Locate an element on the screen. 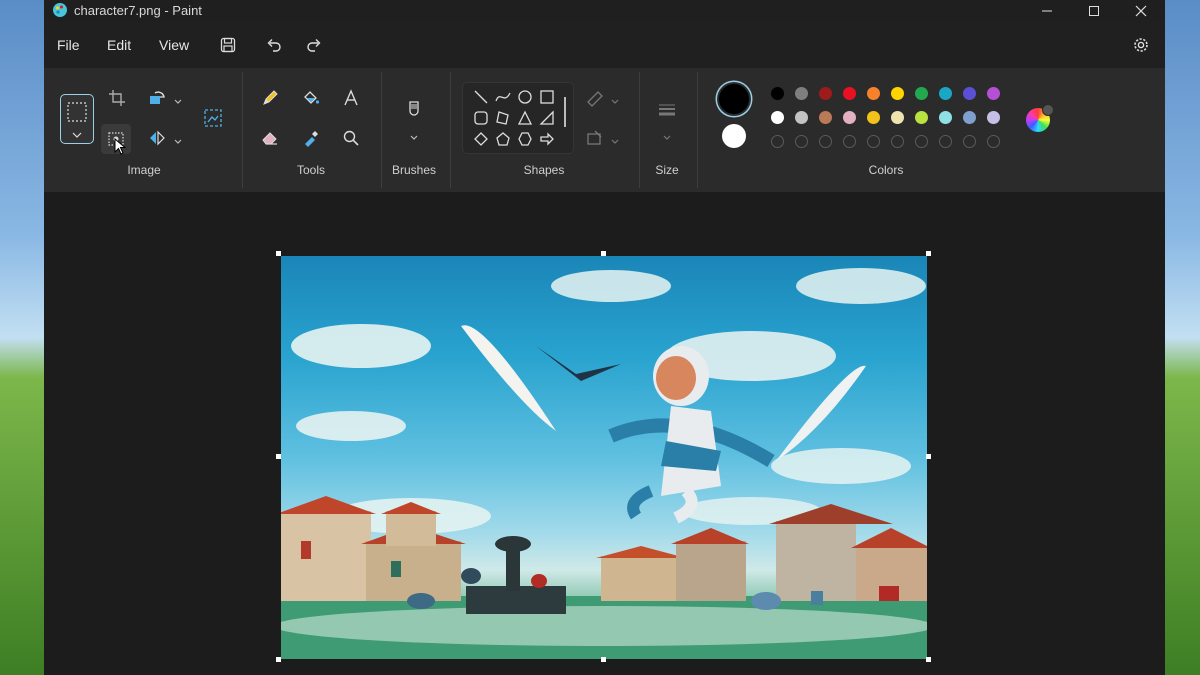 The width and height of the screenshot is (1200, 675). settings-button is located at coordinates (1141, 45).